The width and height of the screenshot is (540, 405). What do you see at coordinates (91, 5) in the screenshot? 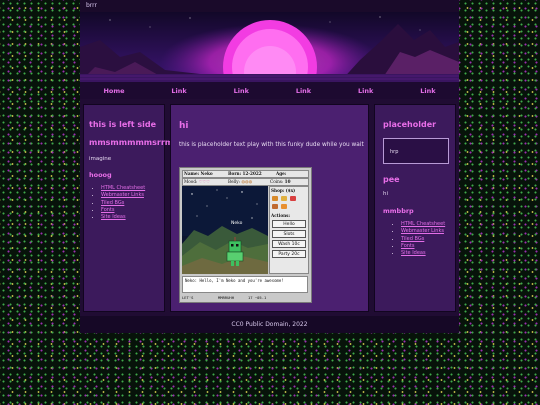
I see `window-title: brrr` at bounding box center [91, 5].